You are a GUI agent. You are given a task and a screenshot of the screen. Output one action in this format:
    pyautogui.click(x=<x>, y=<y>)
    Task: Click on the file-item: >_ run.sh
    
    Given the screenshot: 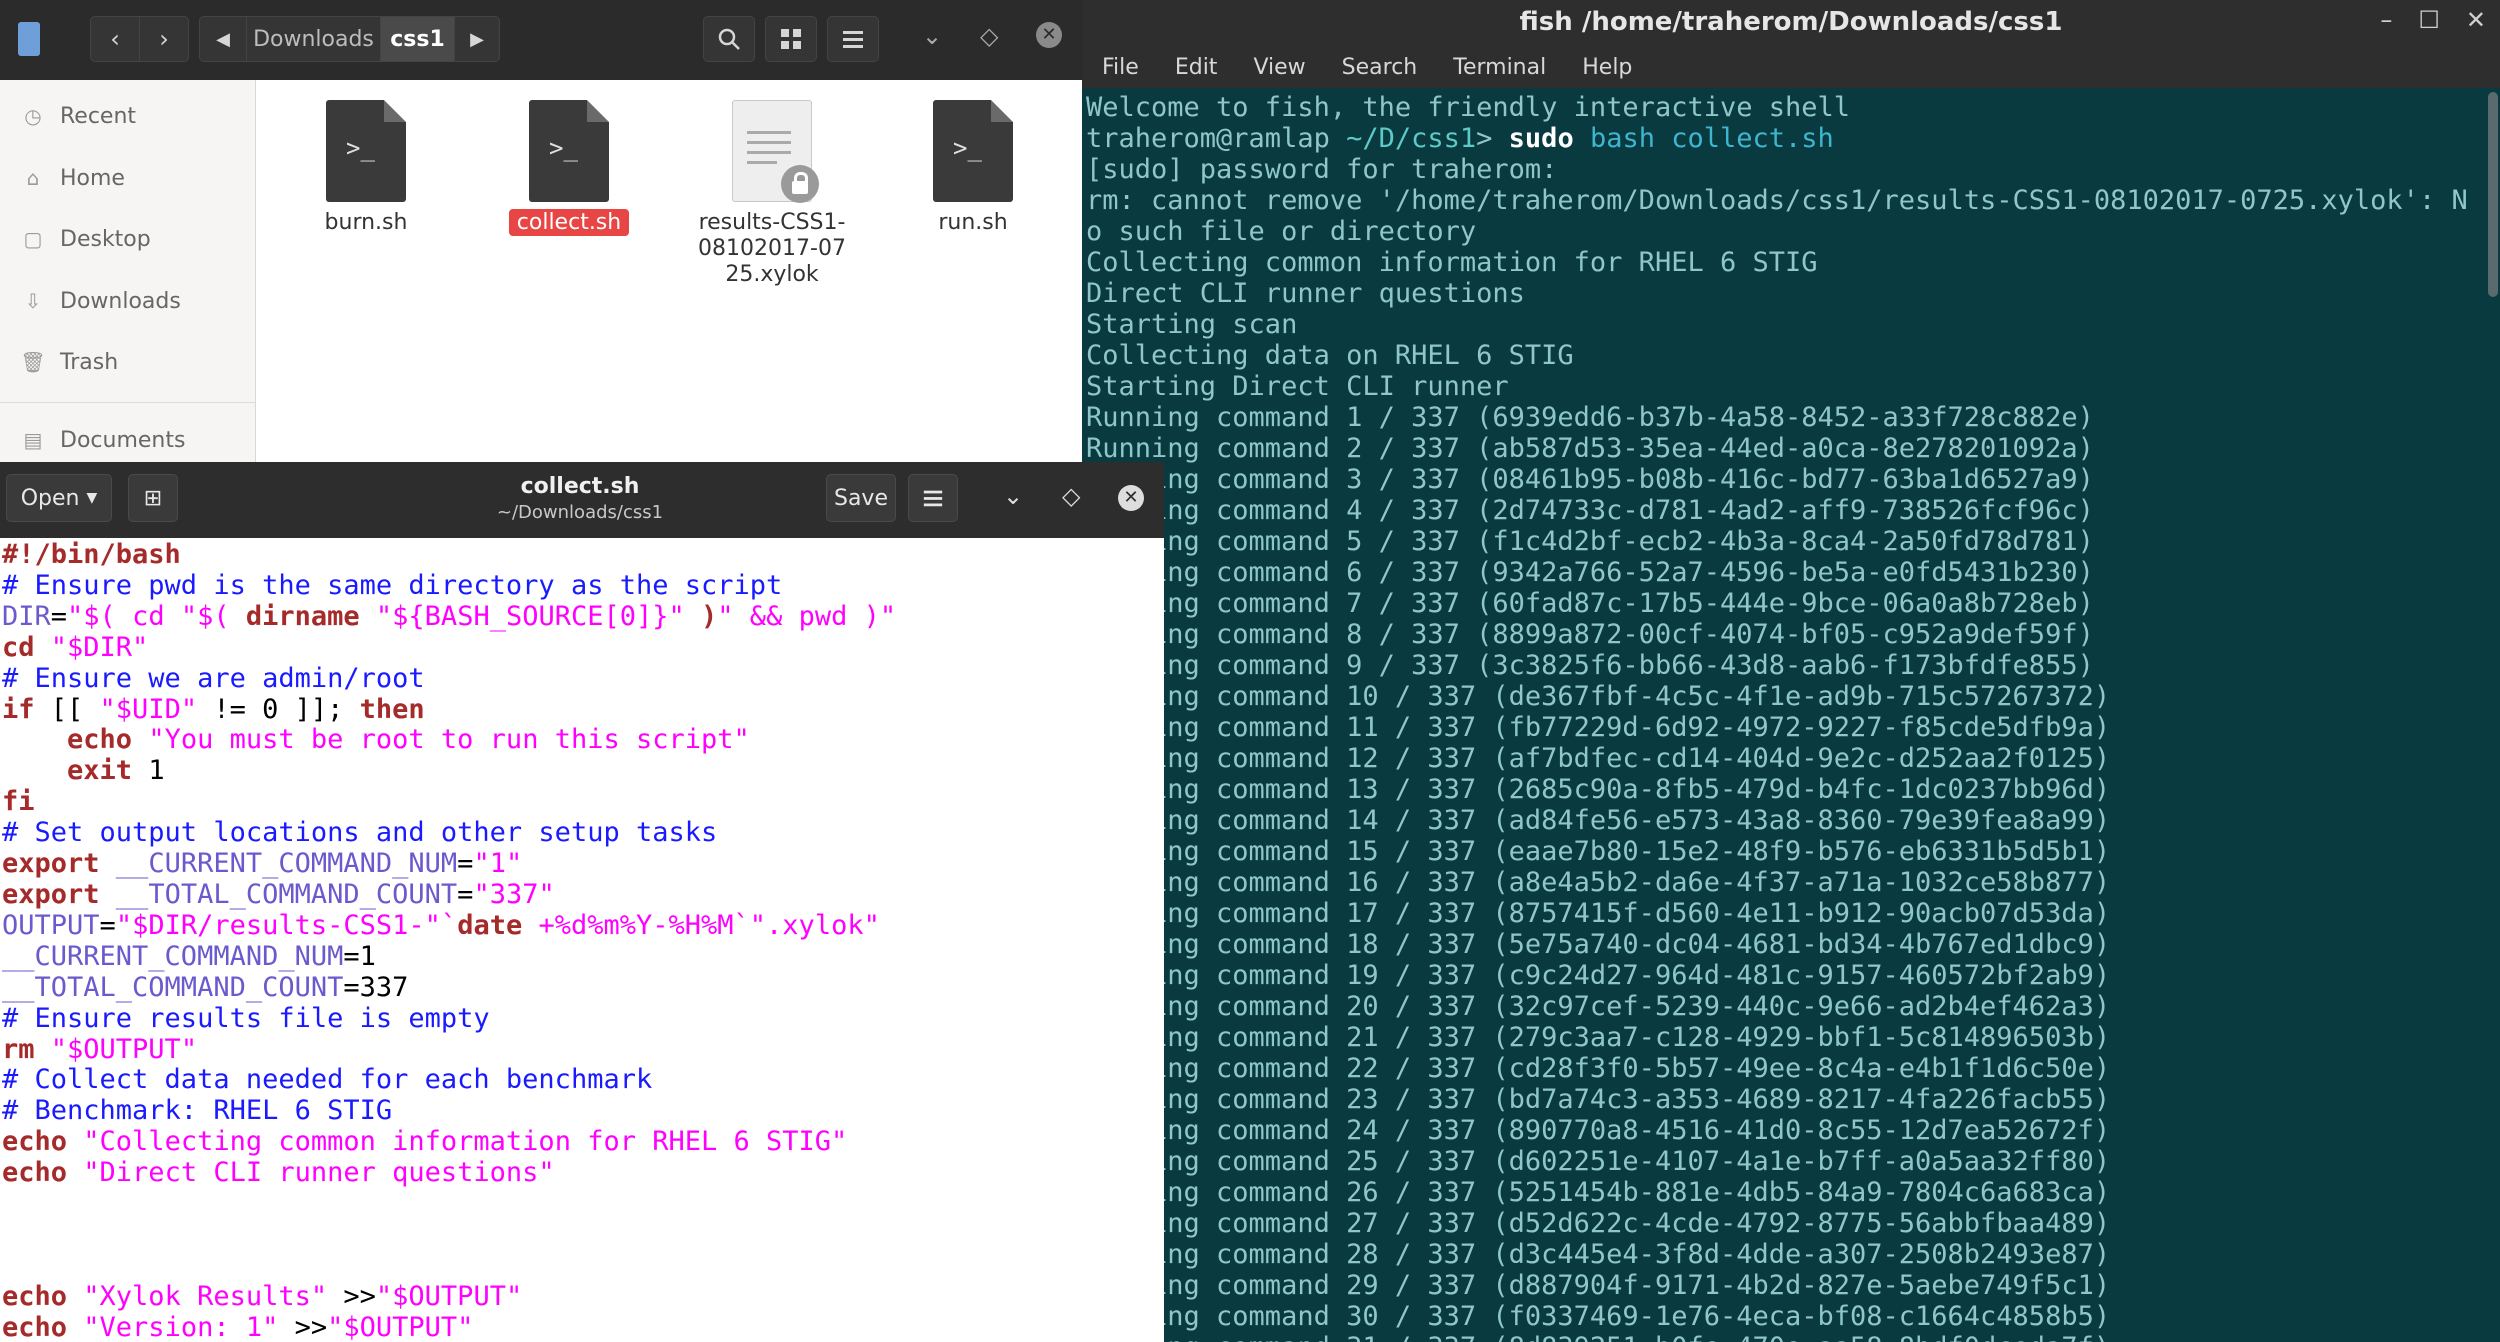 What is the action you would take?
    pyautogui.click(x=973, y=168)
    